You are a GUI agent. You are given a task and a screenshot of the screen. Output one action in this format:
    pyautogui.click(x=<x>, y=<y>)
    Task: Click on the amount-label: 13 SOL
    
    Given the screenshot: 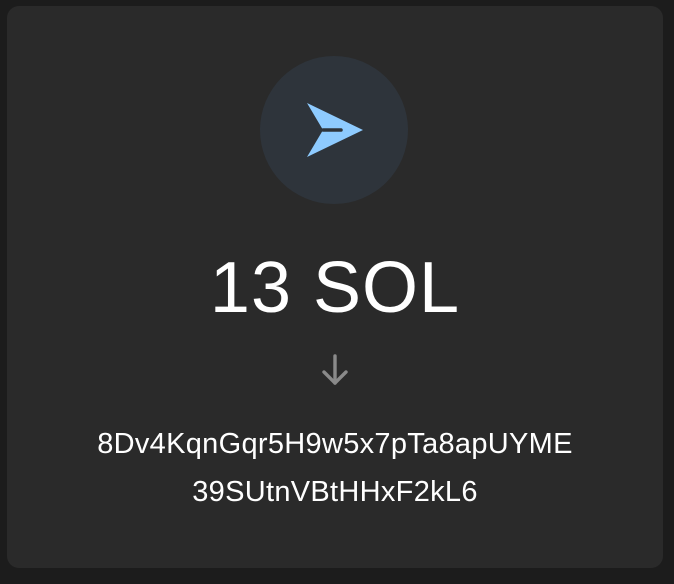 What is the action you would take?
    pyautogui.click(x=335, y=288)
    